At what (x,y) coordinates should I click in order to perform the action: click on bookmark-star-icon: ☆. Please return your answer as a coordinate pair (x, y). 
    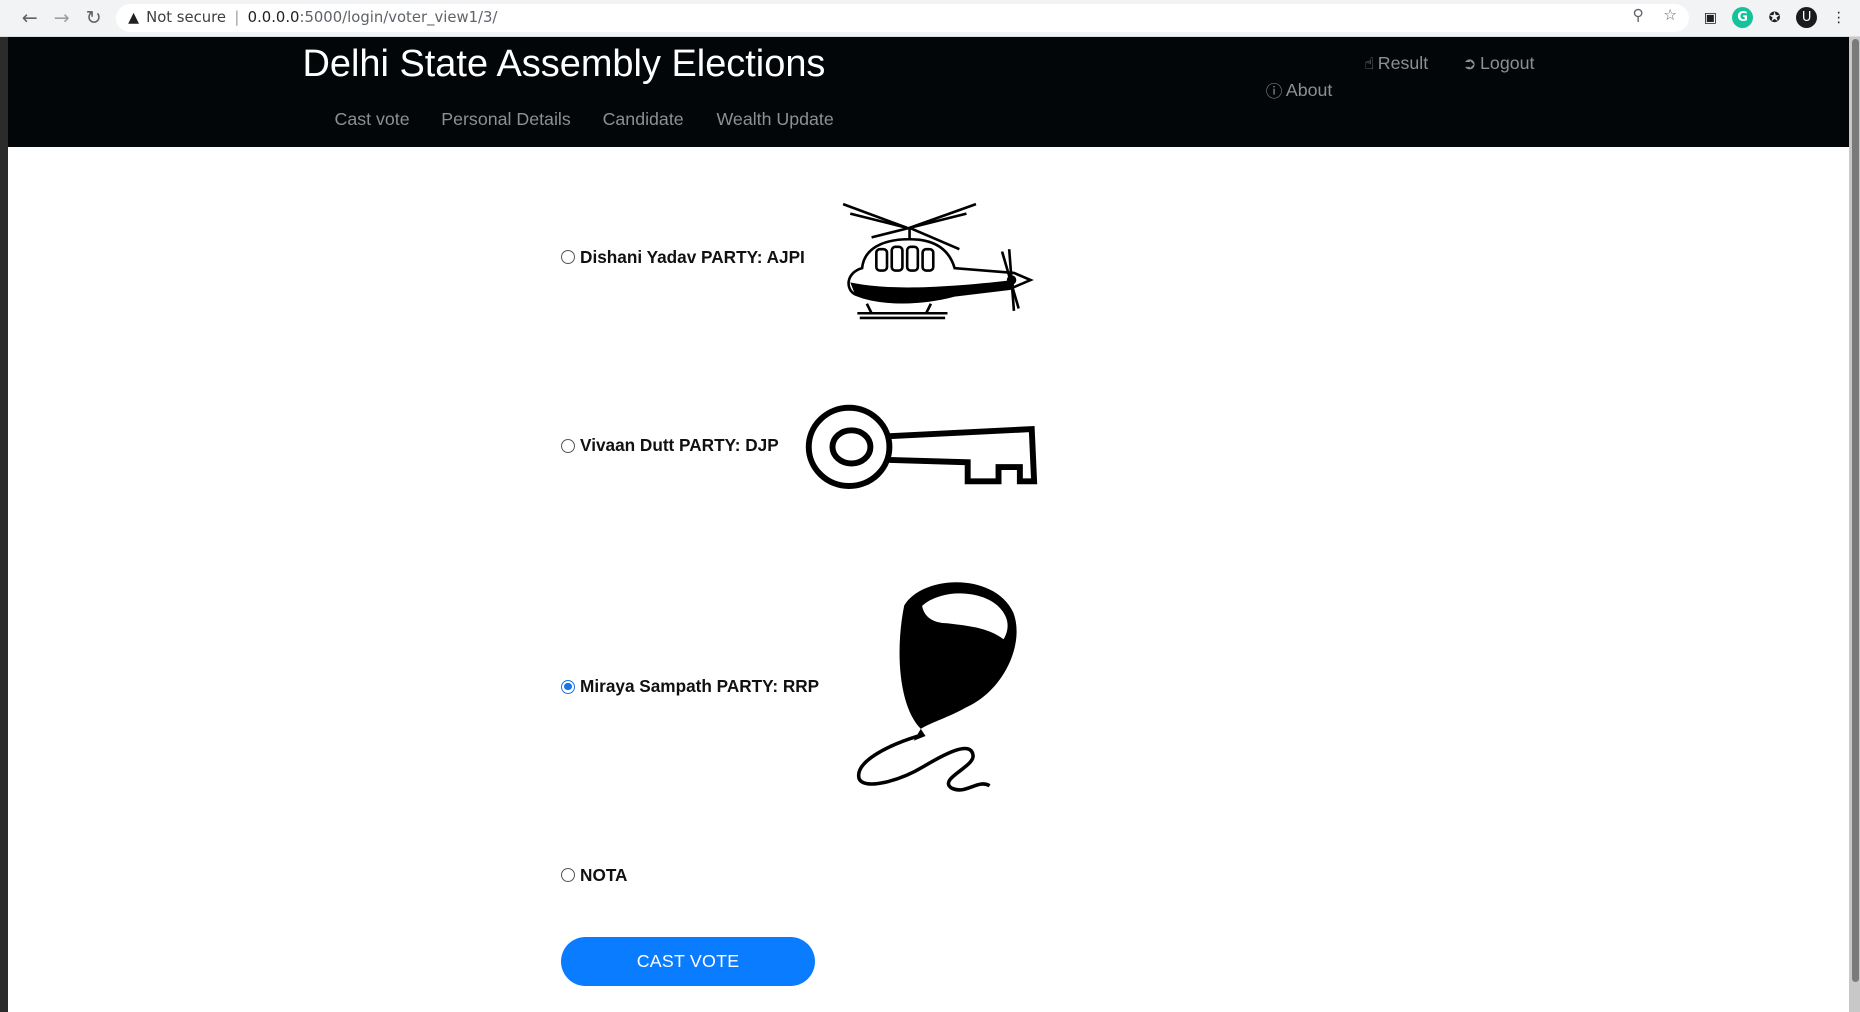
    Looking at the image, I should click on (1670, 15).